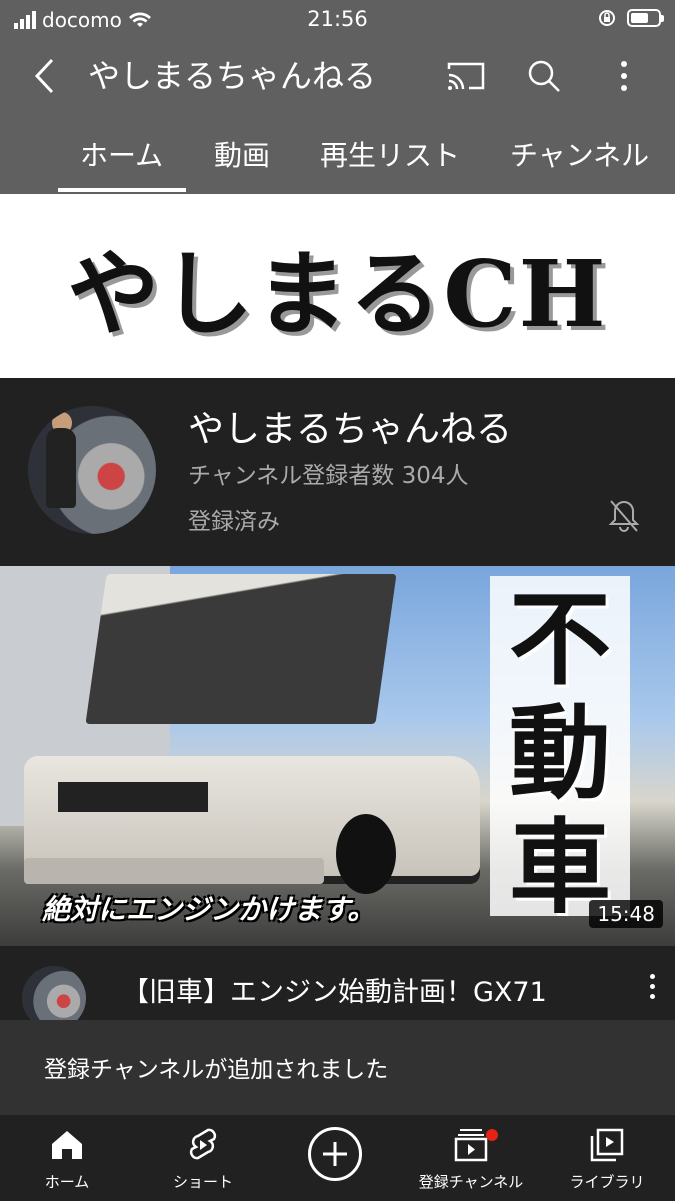  What do you see at coordinates (241, 649) in the screenshot?
I see `thumbnail-car-hood` at bounding box center [241, 649].